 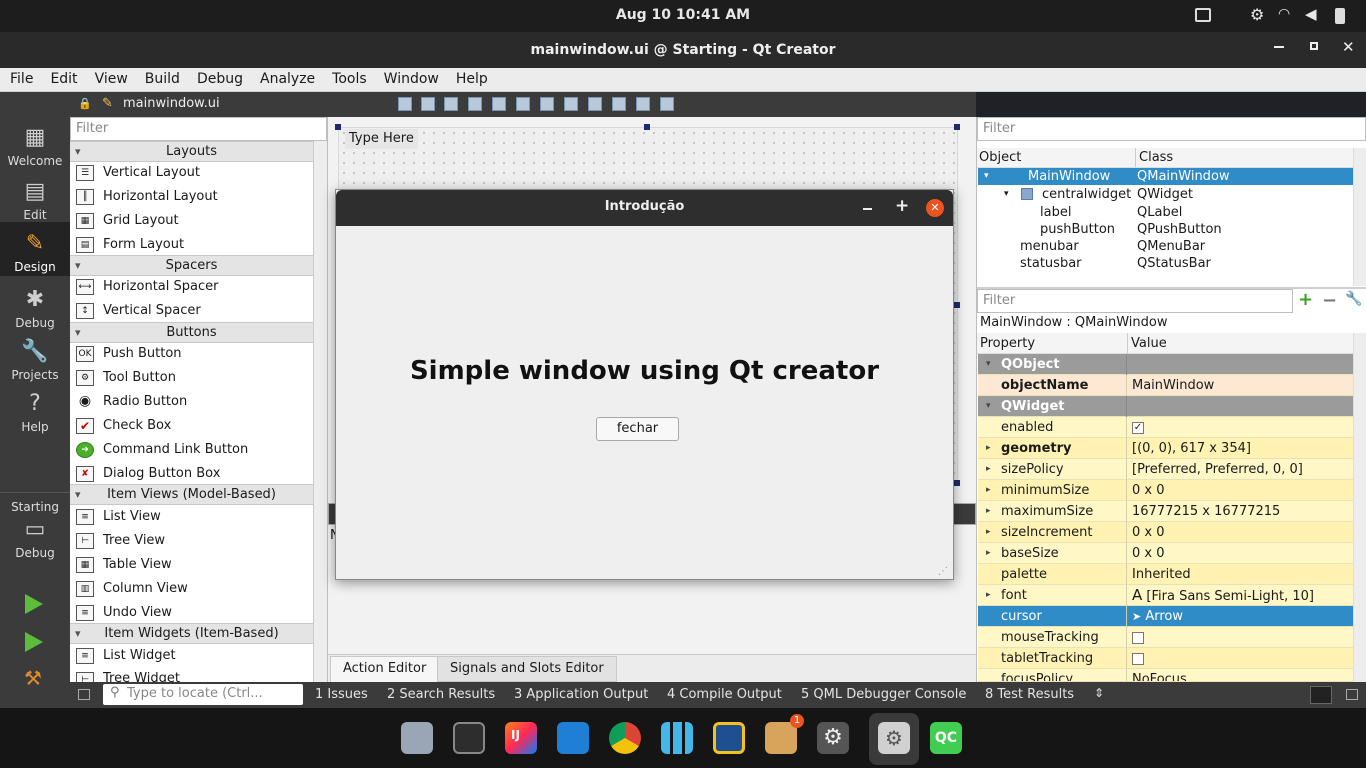 I want to click on widget-radio-button: ◉ Radio Button, so click(x=191, y=402).